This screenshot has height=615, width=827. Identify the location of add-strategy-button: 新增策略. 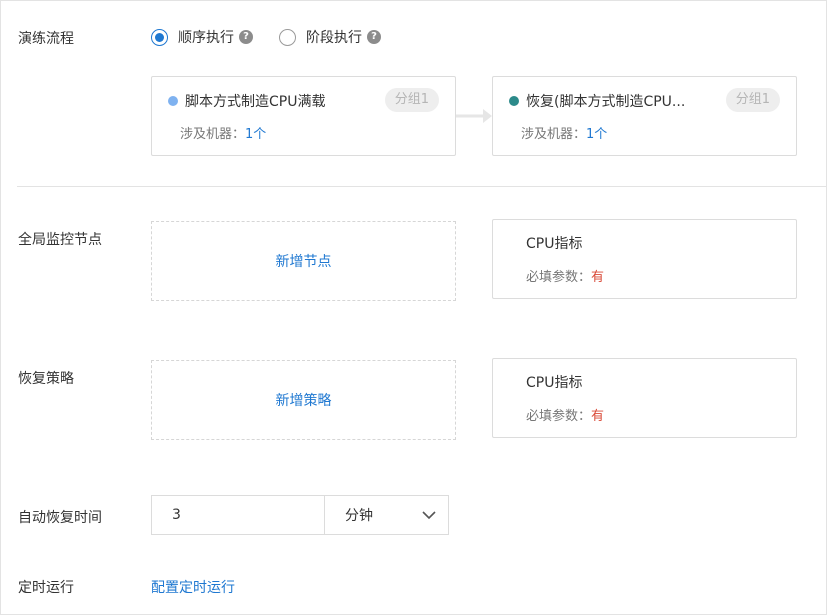
(304, 400).